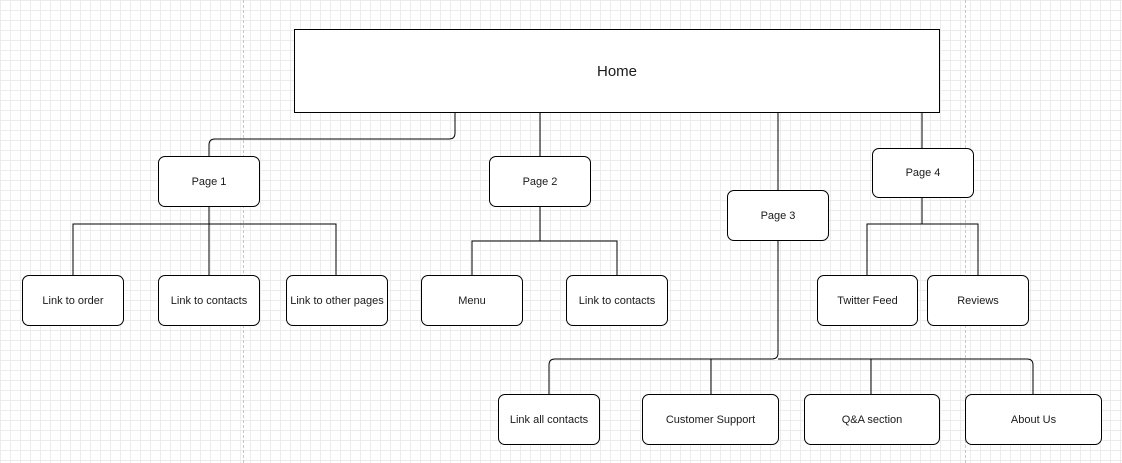 Image resolution: width=1122 pixels, height=463 pixels. I want to click on node-link-all-contacts: Link all contacts, so click(549, 419).